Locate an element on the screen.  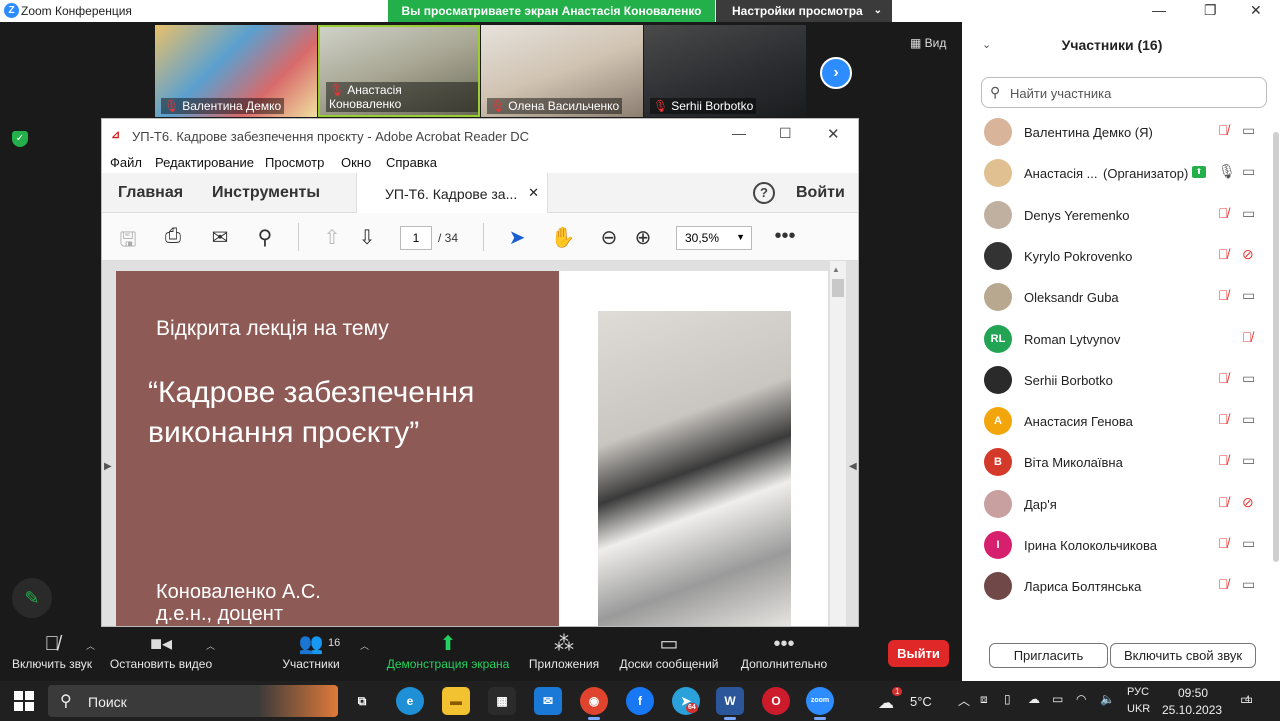
menu-window: Окно is located at coordinates (356, 162).